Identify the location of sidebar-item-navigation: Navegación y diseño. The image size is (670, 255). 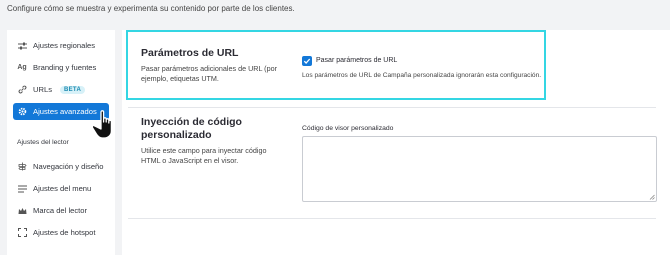
(61, 166).